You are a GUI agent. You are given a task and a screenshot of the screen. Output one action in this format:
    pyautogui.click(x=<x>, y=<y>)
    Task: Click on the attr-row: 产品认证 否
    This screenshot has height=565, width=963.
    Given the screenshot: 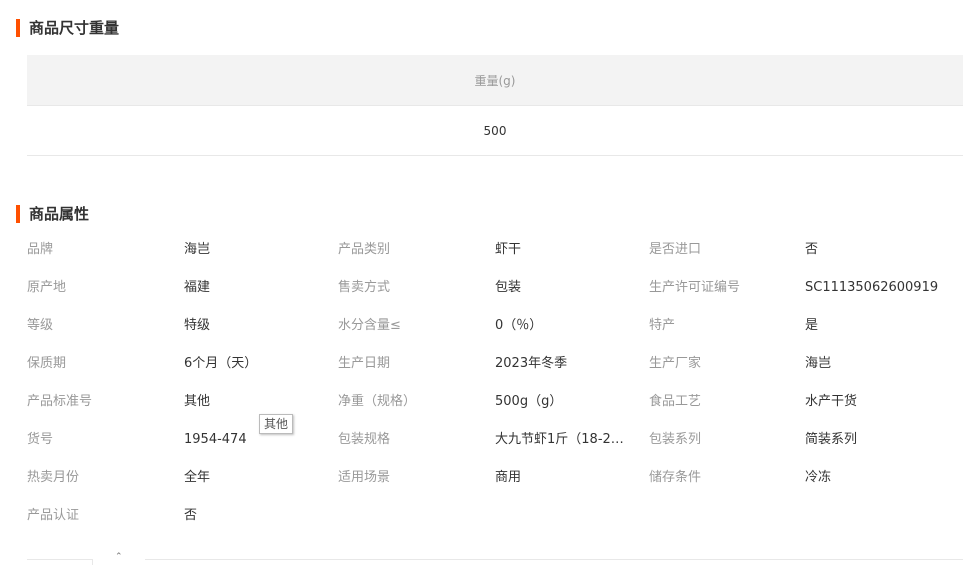 What is the action you would take?
    pyautogui.click(x=495, y=516)
    